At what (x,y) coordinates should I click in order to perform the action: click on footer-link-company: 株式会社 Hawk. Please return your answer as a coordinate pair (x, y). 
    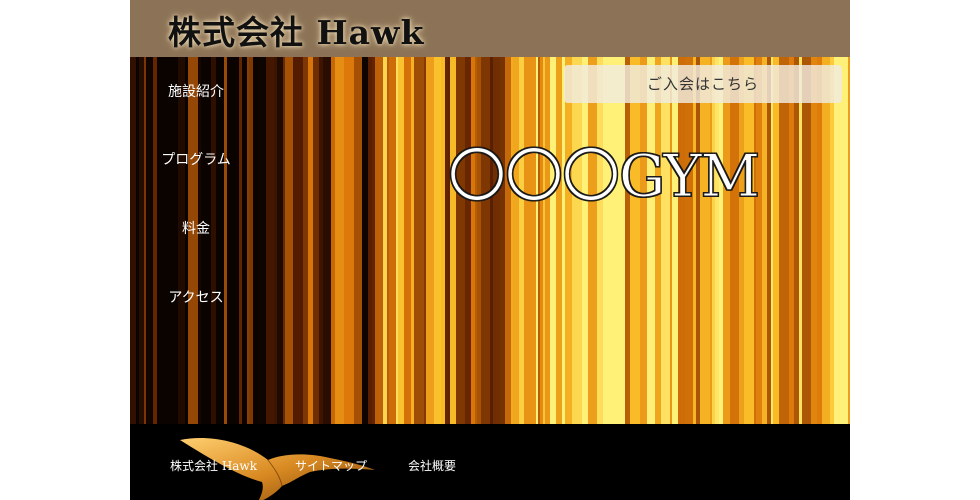
    Looking at the image, I should click on (213, 465).